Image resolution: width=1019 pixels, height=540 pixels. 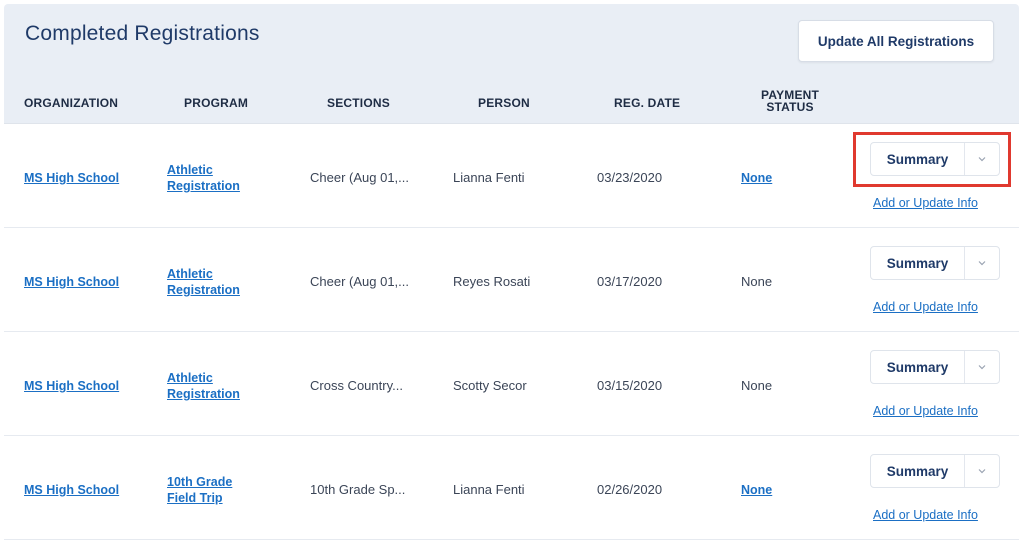 I want to click on column-header-program: PROGRAM, so click(x=216, y=103).